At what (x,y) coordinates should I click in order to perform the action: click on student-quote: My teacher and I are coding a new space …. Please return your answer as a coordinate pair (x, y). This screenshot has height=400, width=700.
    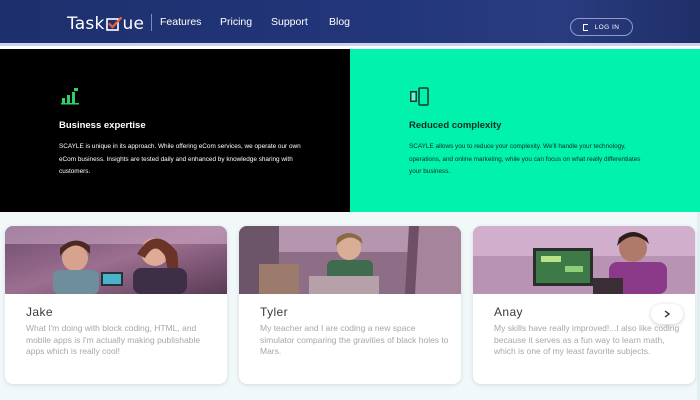
    Looking at the image, I should click on (354, 339).